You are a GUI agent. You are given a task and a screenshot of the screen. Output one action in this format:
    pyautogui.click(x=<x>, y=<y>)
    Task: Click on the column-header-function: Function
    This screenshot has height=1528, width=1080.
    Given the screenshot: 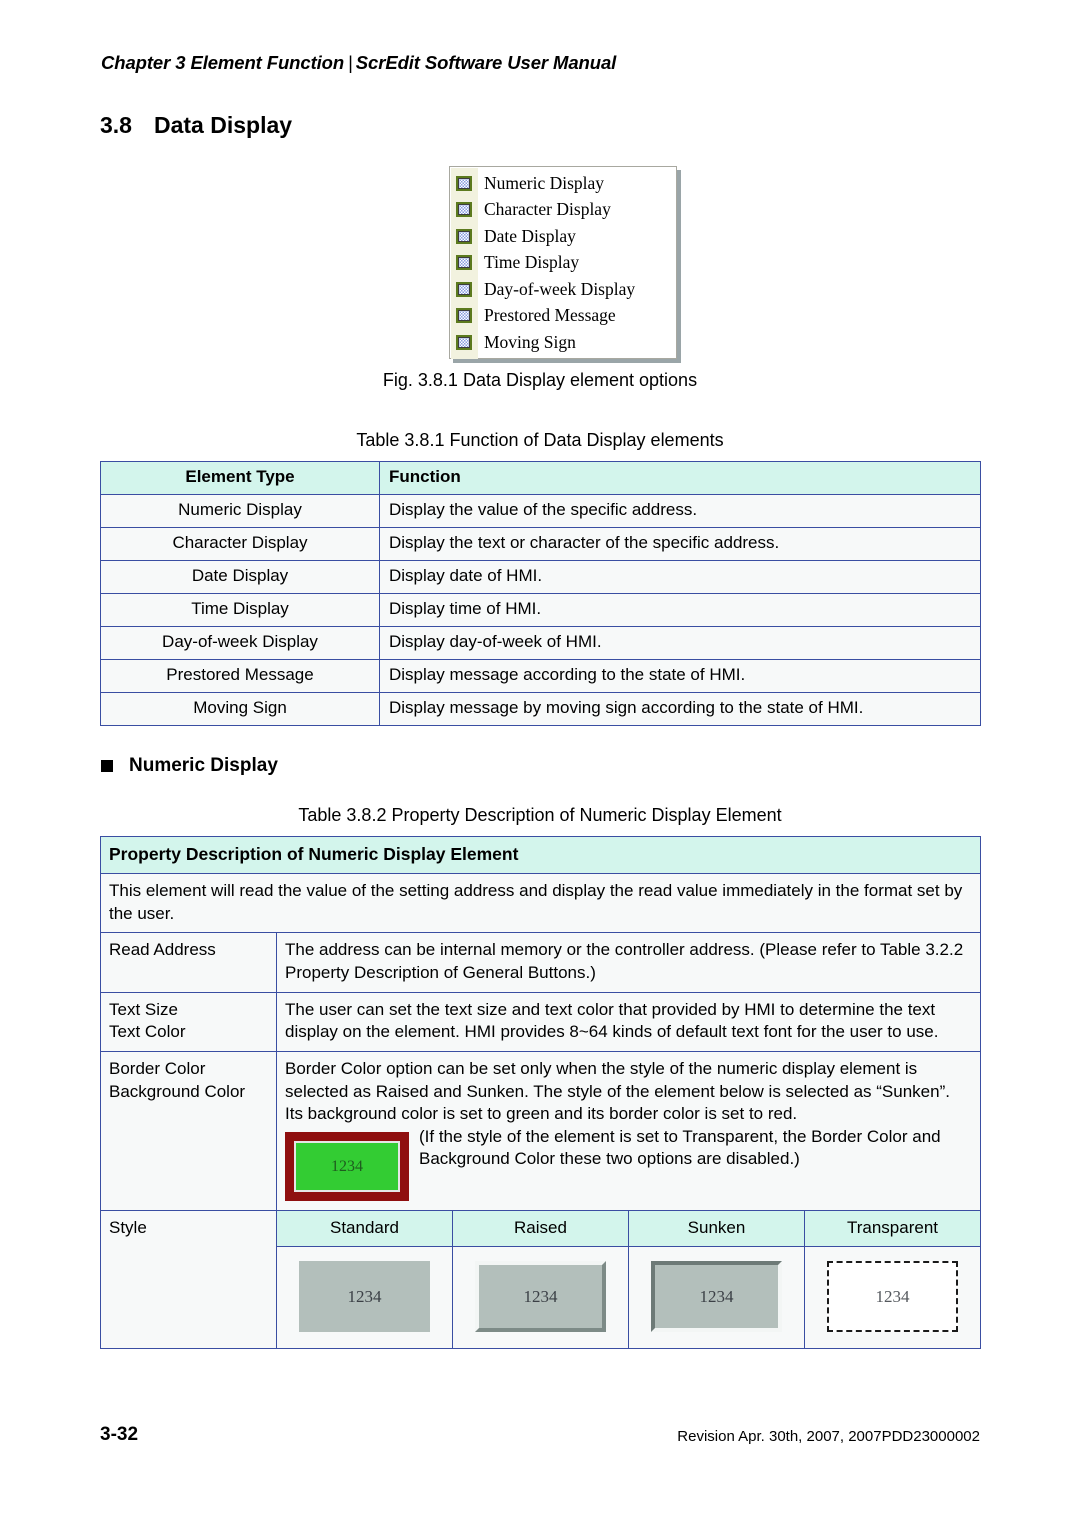 What is the action you would take?
    pyautogui.click(x=680, y=478)
    